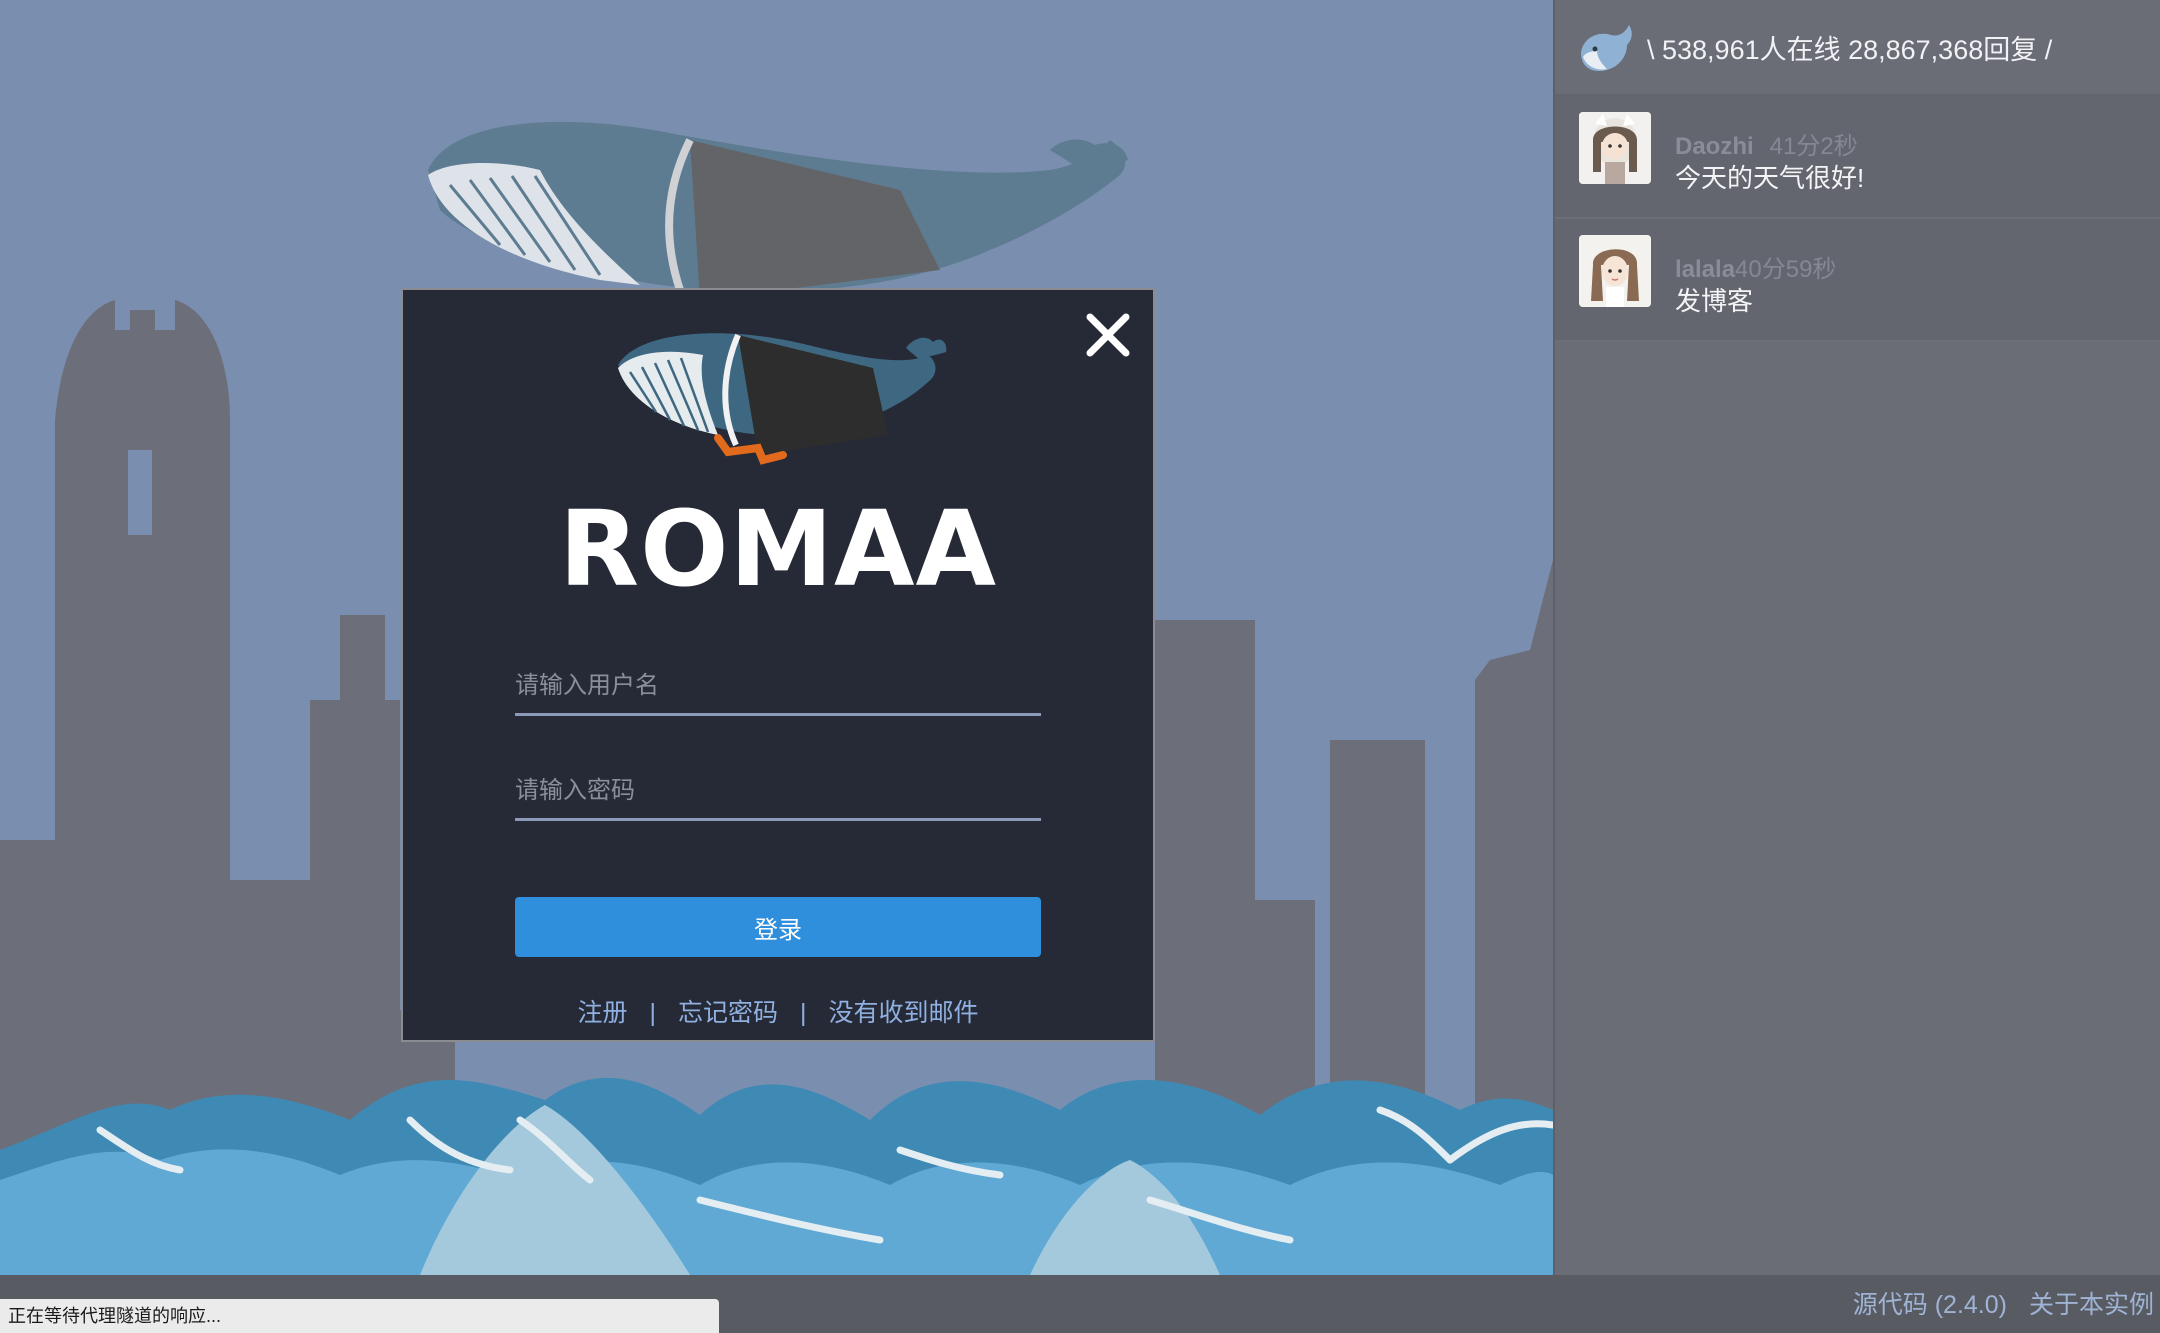 The image size is (2160, 1333). Describe the element at coordinates (1813, 146) in the screenshot. I see `feed-timestamp: 41分2秒` at that location.